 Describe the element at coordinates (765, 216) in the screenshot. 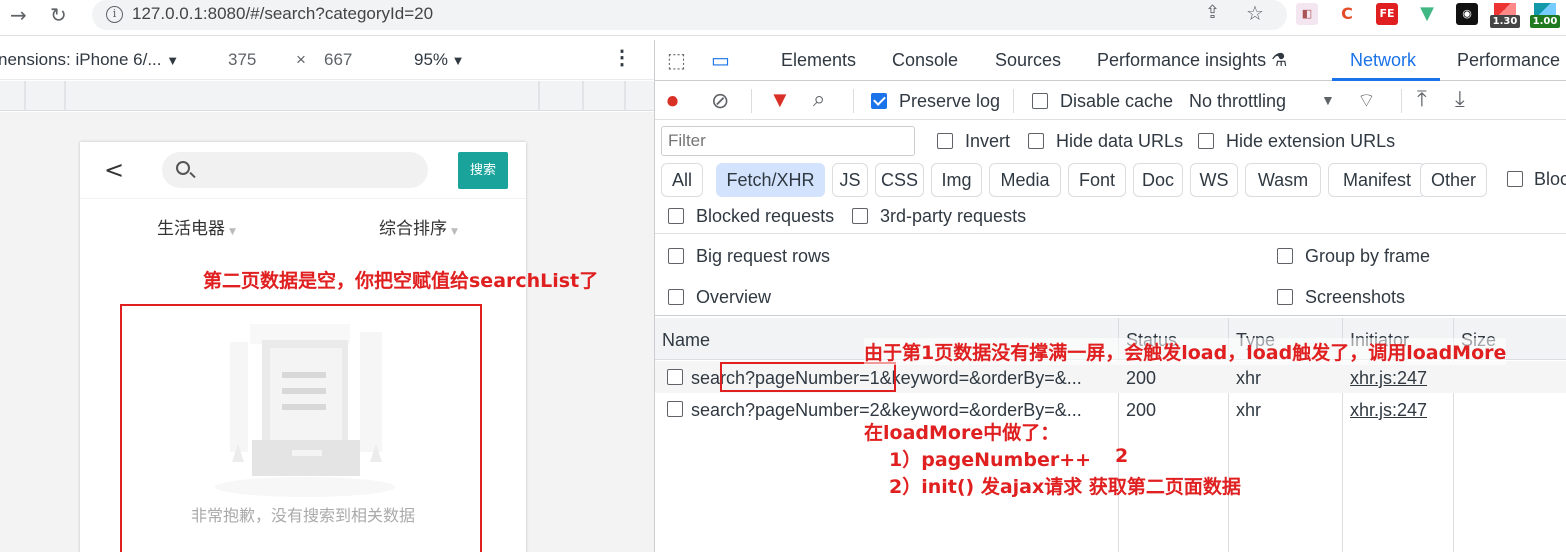

I see `blocked-requests-label: Blocked requests` at that location.